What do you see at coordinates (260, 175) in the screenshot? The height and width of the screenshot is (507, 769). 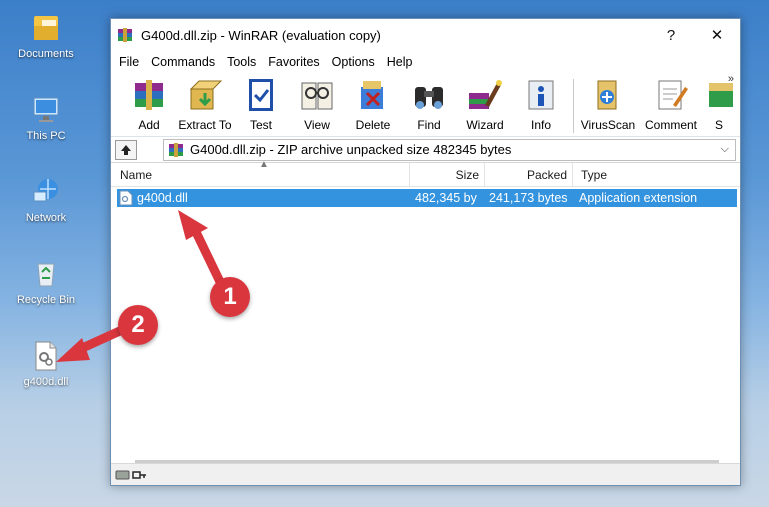 I see `column-name: Name` at bounding box center [260, 175].